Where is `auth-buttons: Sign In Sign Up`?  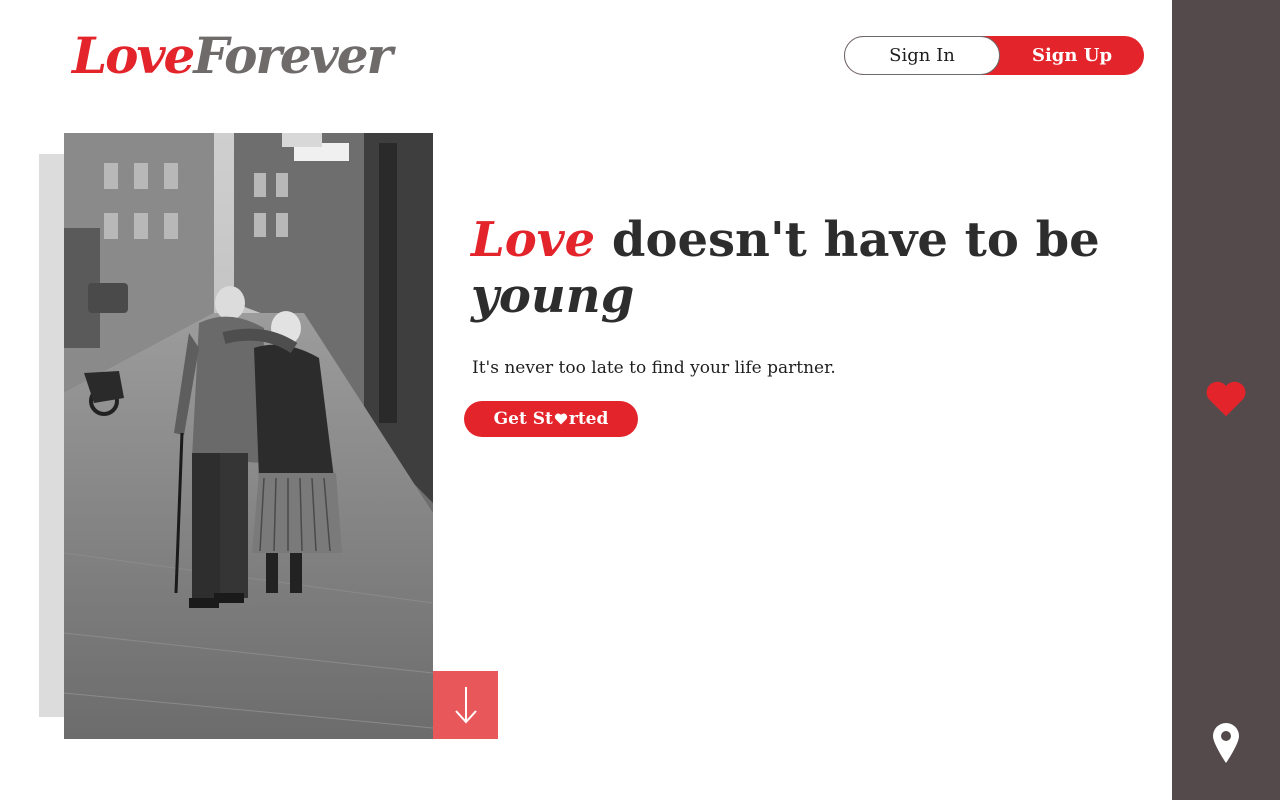
auth-buttons: Sign In Sign Up is located at coordinates (994, 55).